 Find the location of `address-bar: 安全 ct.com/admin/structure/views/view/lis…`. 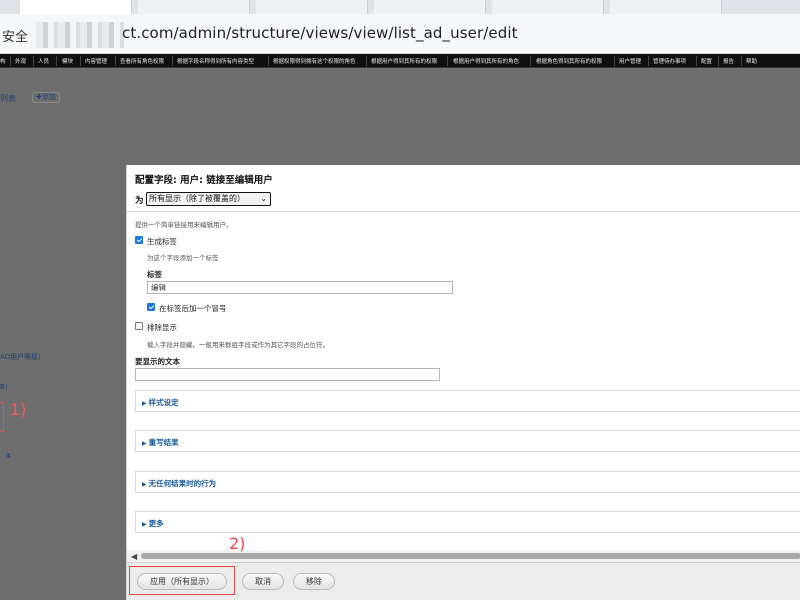

address-bar: 安全 ct.com/admin/structure/views/view/lis… is located at coordinates (400, 34).